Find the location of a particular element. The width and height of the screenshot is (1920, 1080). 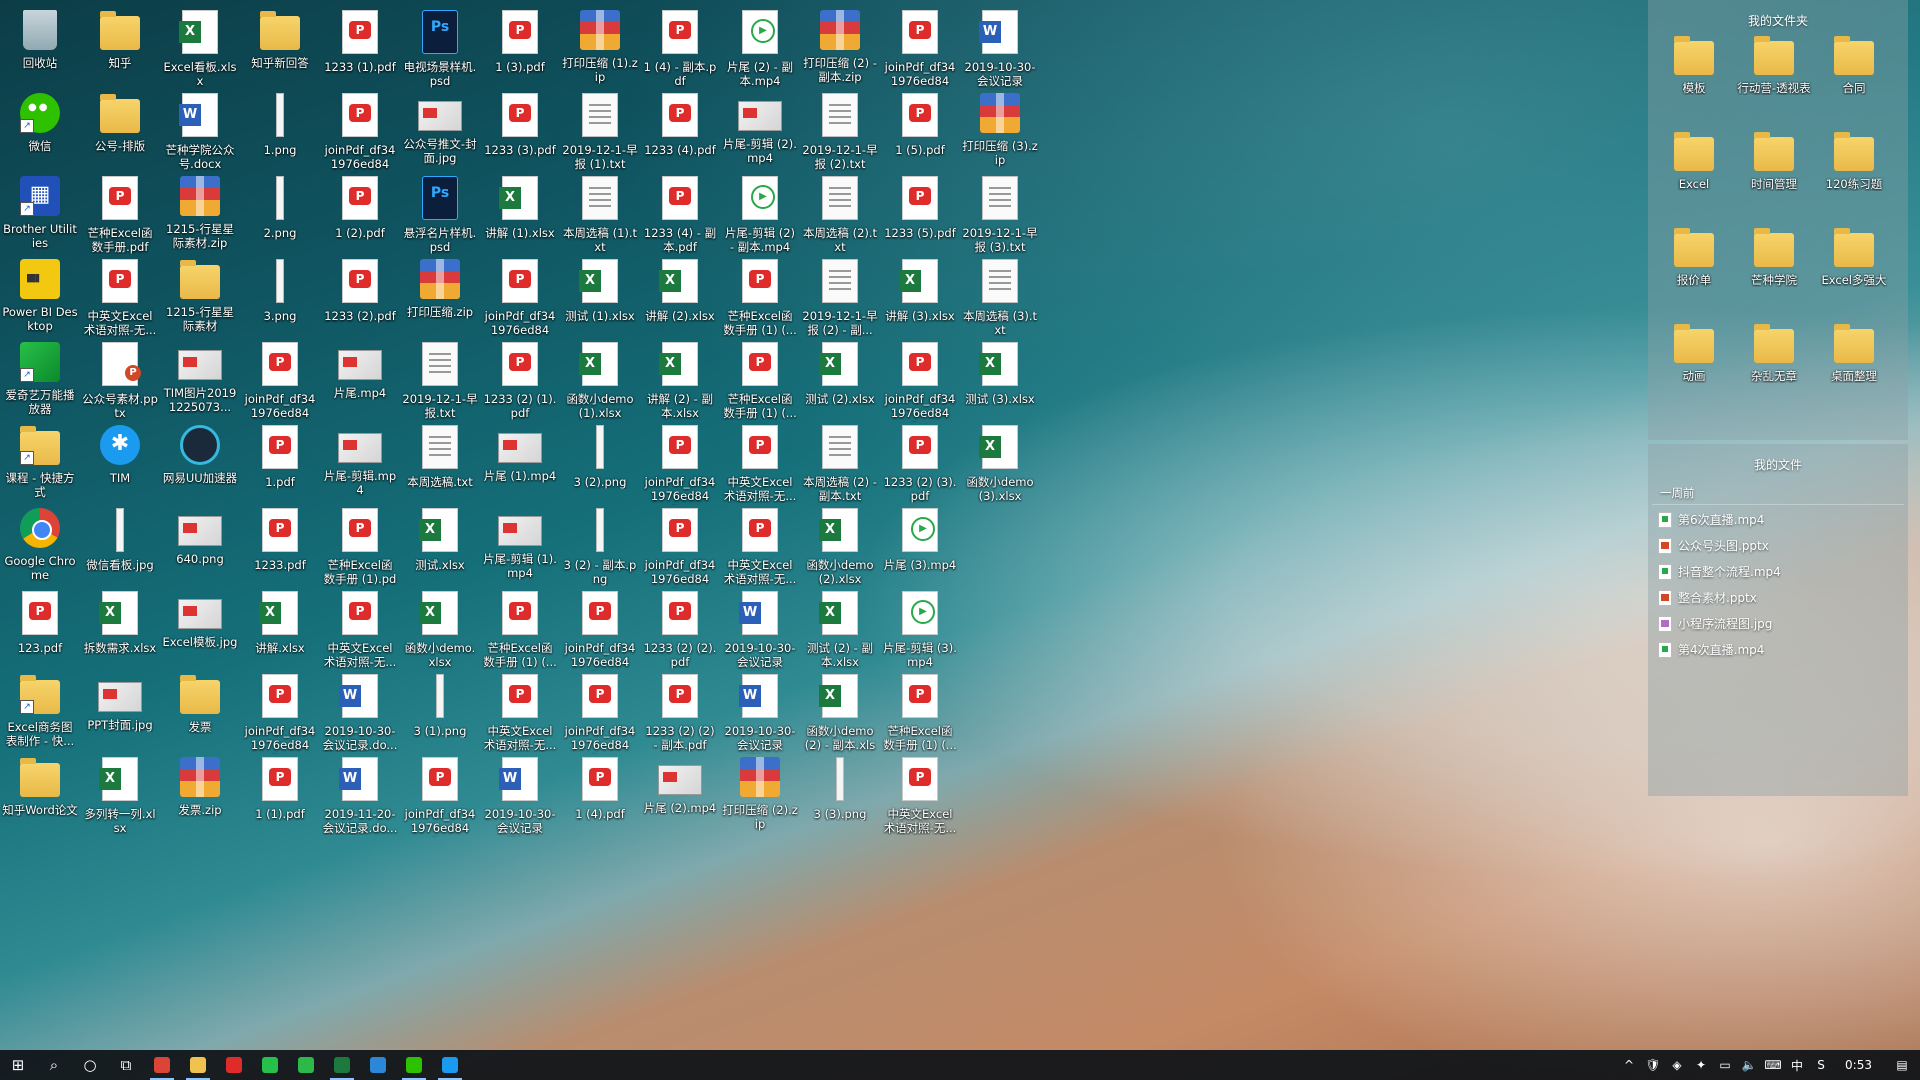

desktop-icon-label: 片尾-剪辑 (3).mp4 is located at coordinates (920, 655).